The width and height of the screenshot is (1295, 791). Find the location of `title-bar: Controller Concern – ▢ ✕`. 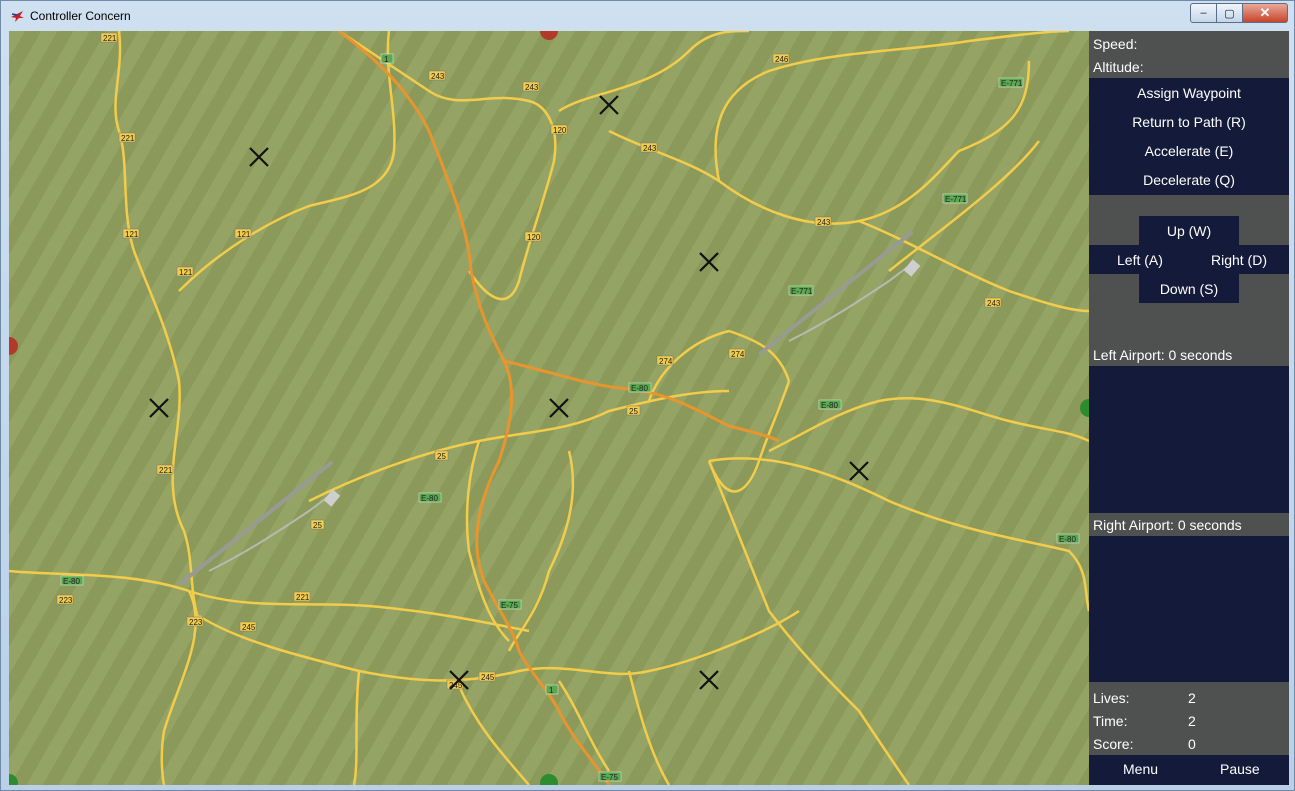

title-bar: Controller Concern – ▢ ✕ is located at coordinates (647, 16).